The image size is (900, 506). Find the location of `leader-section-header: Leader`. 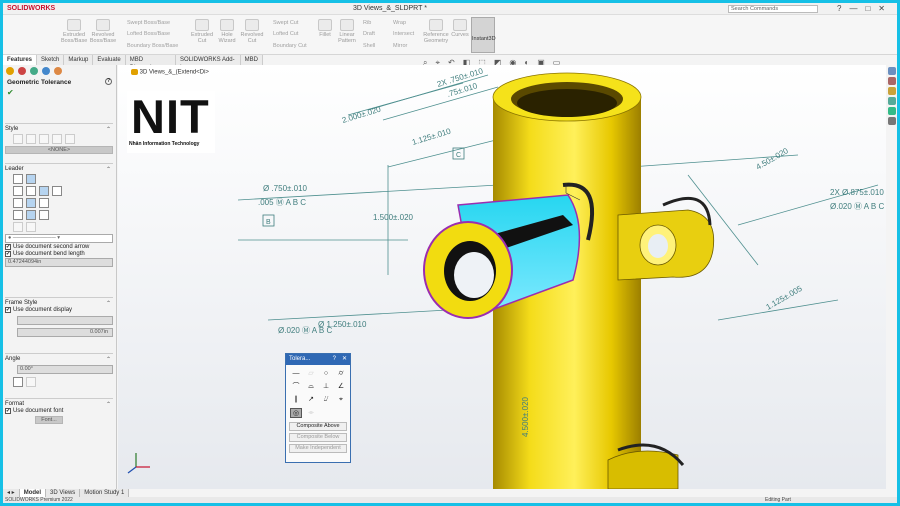

leader-section-header: Leader is located at coordinates (59, 169).